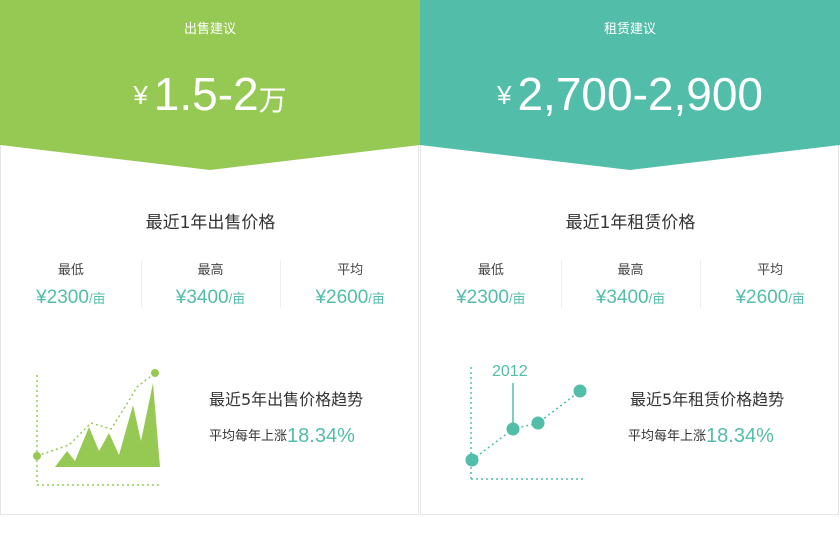 The image size is (840, 546). I want to click on sale-section-title: 最近1年出售价格, so click(210, 223).